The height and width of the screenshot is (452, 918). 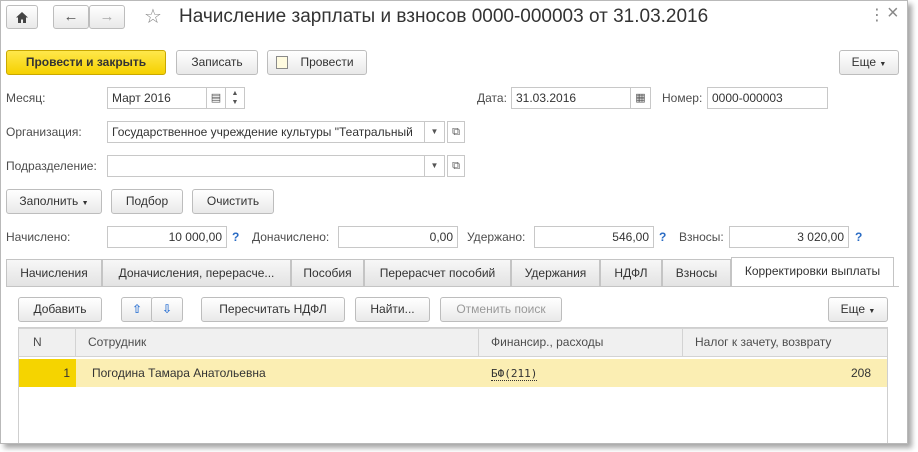 What do you see at coordinates (398, 237) in the screenshot?
I see `extra-accrued-field: 0,00` at bounding box center [398, 237].